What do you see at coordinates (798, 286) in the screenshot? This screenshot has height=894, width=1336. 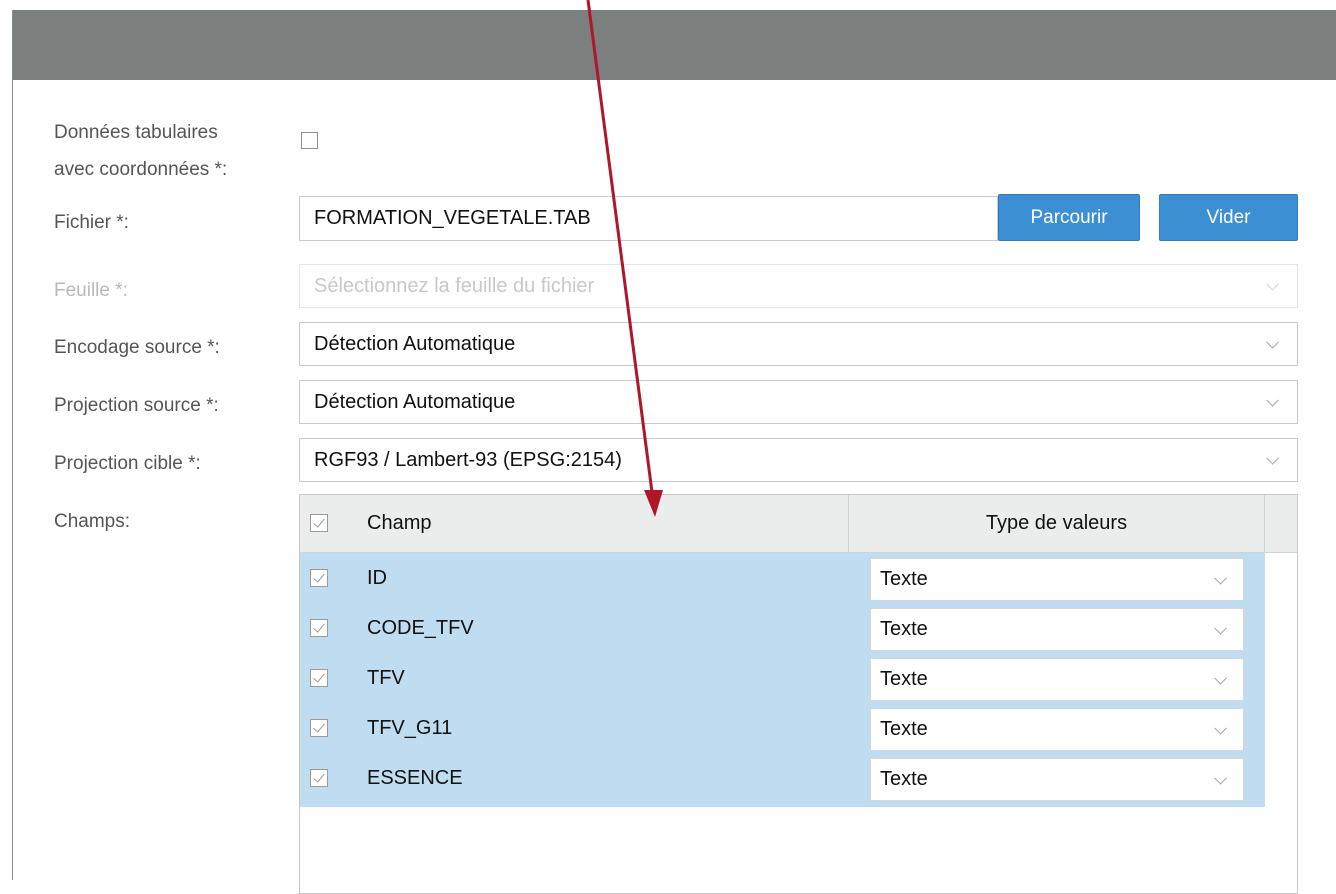 I see `sheet-select: Sélectionnez la feuille du fichier` at bounding box center [798, 286].